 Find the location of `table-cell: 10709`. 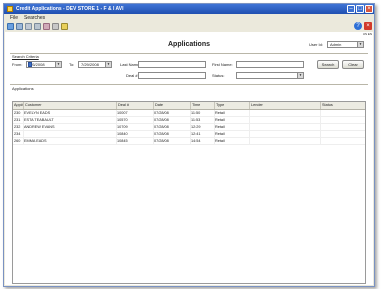

table-cell: 10709 is located at coordinates (122, 127).